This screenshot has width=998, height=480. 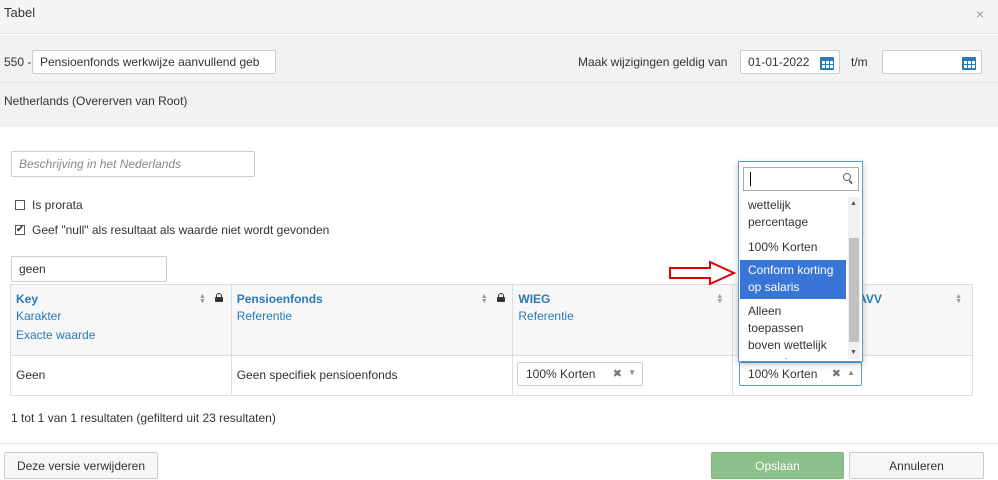 What do you see at coordinates (154, 62) in the screenshot?
I see `record-name-input: Pensioenfonds werkwijze aanvullend geb` at bounding box center [154, 62].